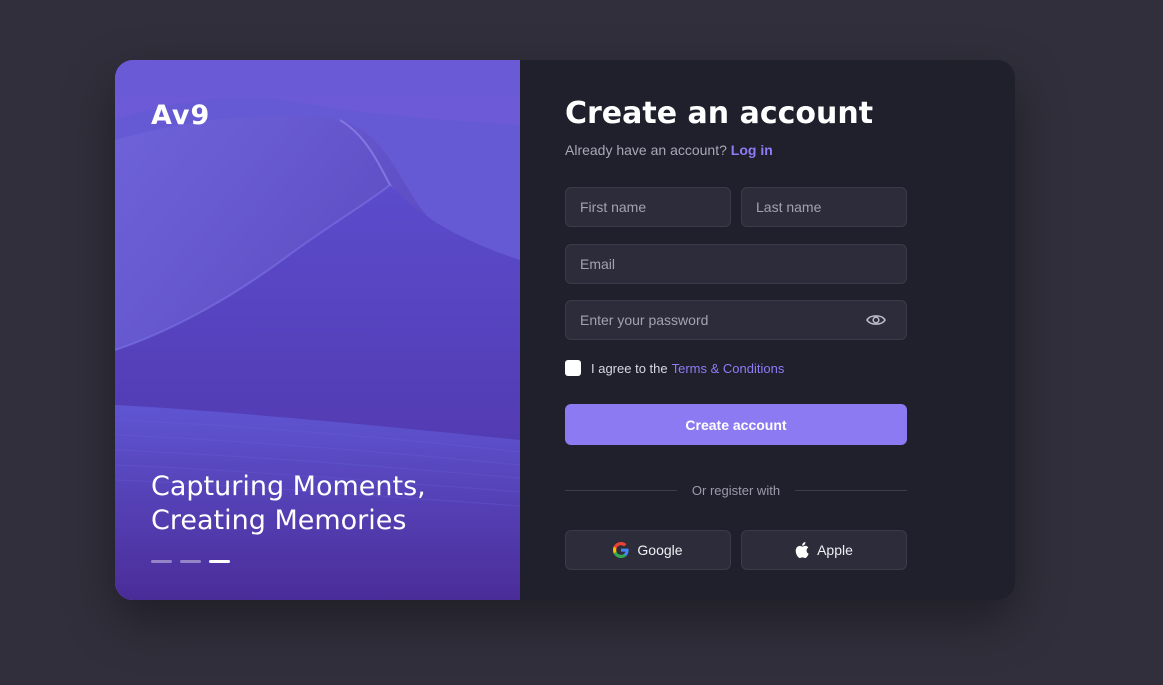  I want to click on login-prompt: Already have an account? Log in, so click(669, 150).